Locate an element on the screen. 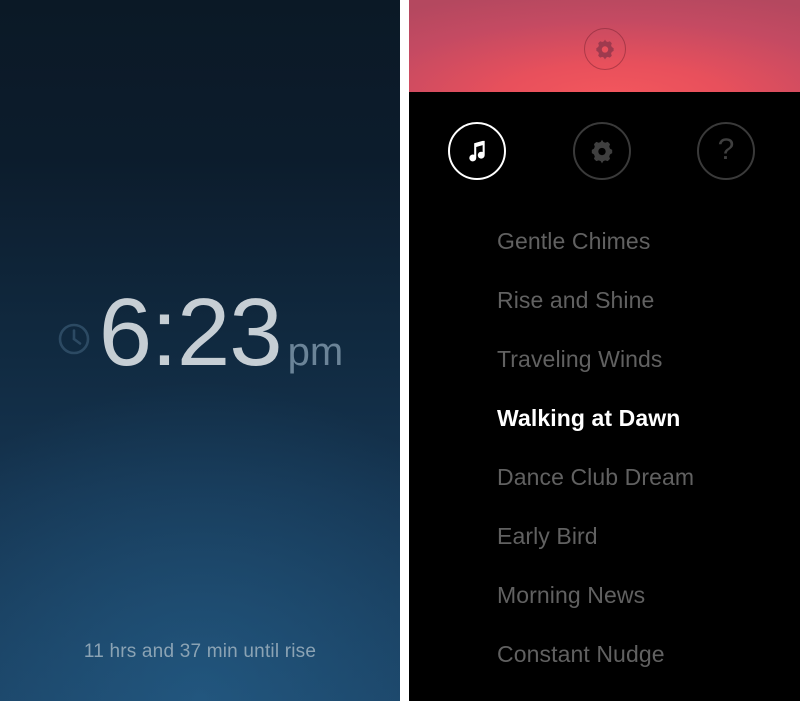  tab-bar: ? is located at coordinates (604, 152).